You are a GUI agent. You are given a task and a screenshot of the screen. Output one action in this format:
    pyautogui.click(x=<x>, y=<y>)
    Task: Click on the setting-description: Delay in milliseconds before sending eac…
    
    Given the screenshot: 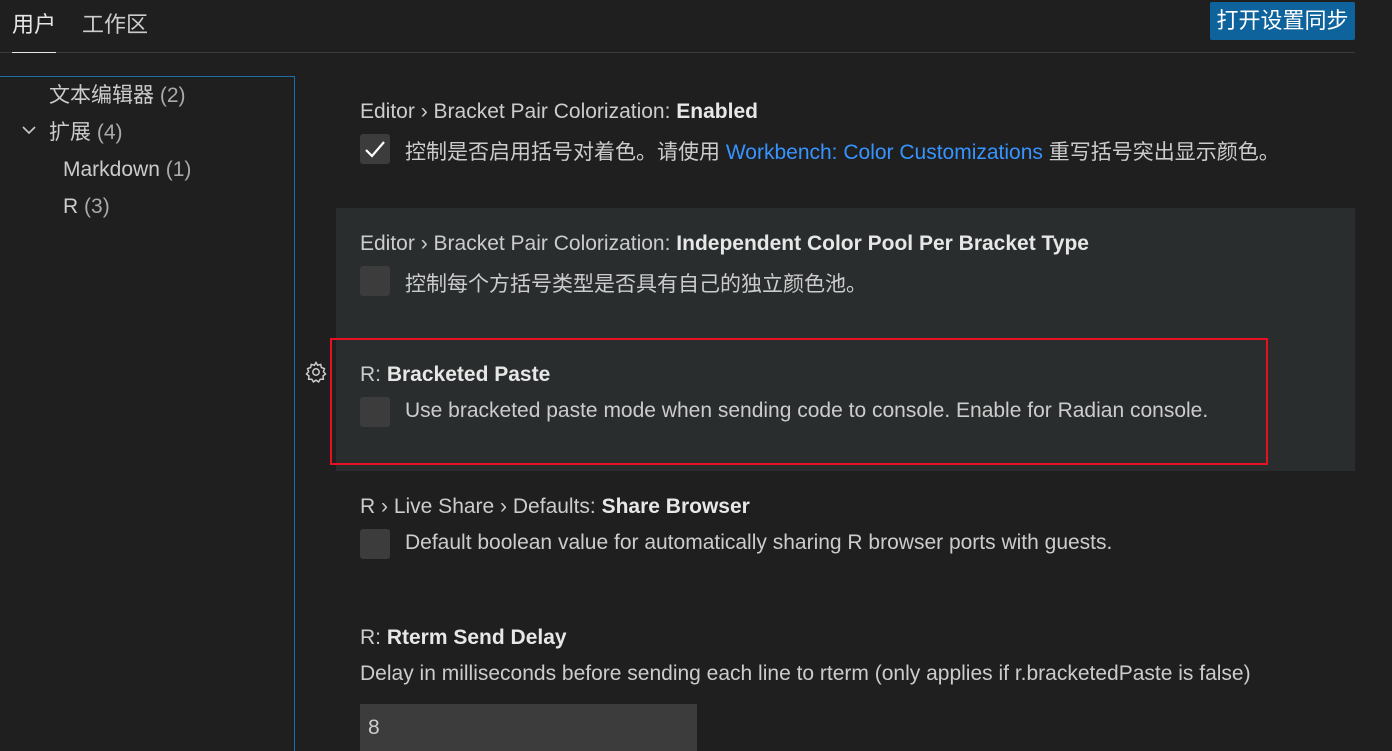 What is the action you would take?
    pyautogui.click(x=805, y=673)
    